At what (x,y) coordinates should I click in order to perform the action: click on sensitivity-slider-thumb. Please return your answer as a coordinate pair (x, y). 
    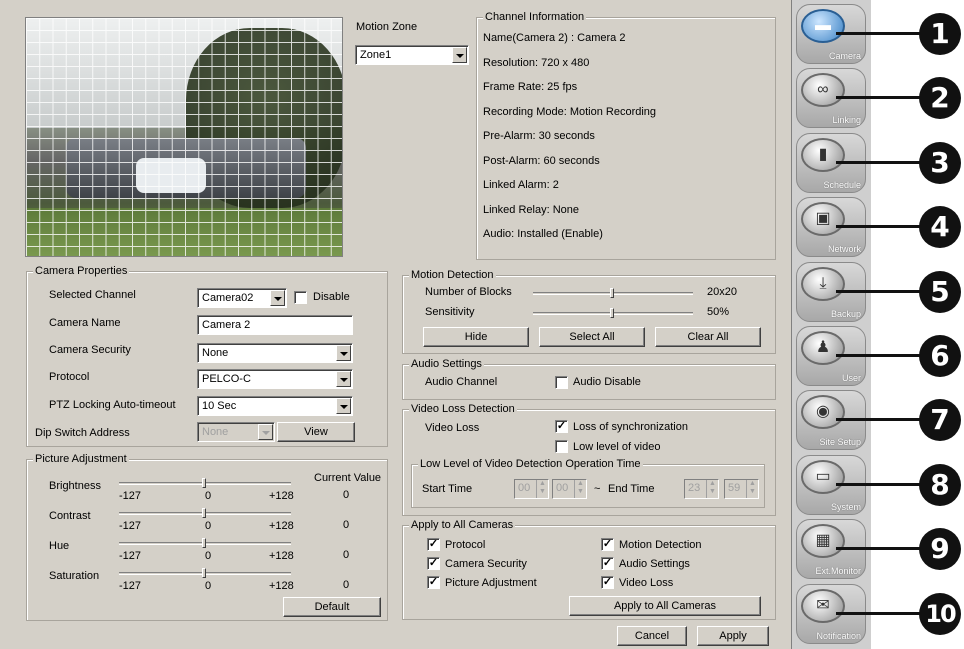
    Looking at the image, I should click on (612, 313).